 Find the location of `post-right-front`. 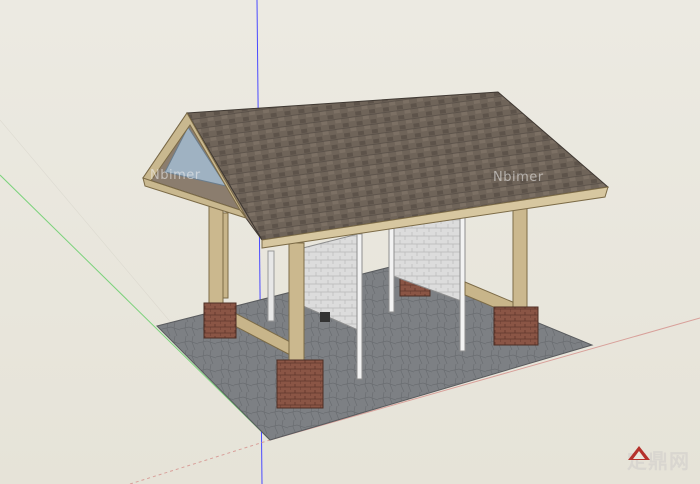

post-right-front is located at coordinates (520, 258).